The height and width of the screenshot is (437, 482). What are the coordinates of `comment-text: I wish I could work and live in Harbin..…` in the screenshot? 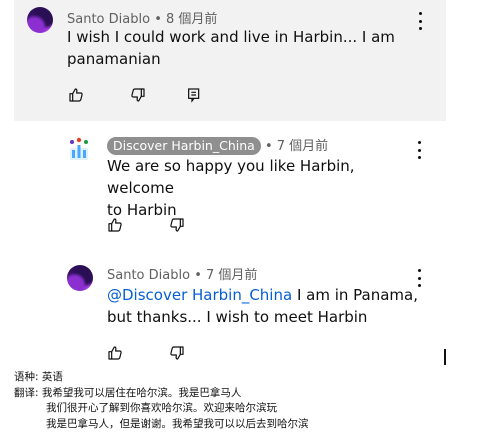 It's located at (247, 48).